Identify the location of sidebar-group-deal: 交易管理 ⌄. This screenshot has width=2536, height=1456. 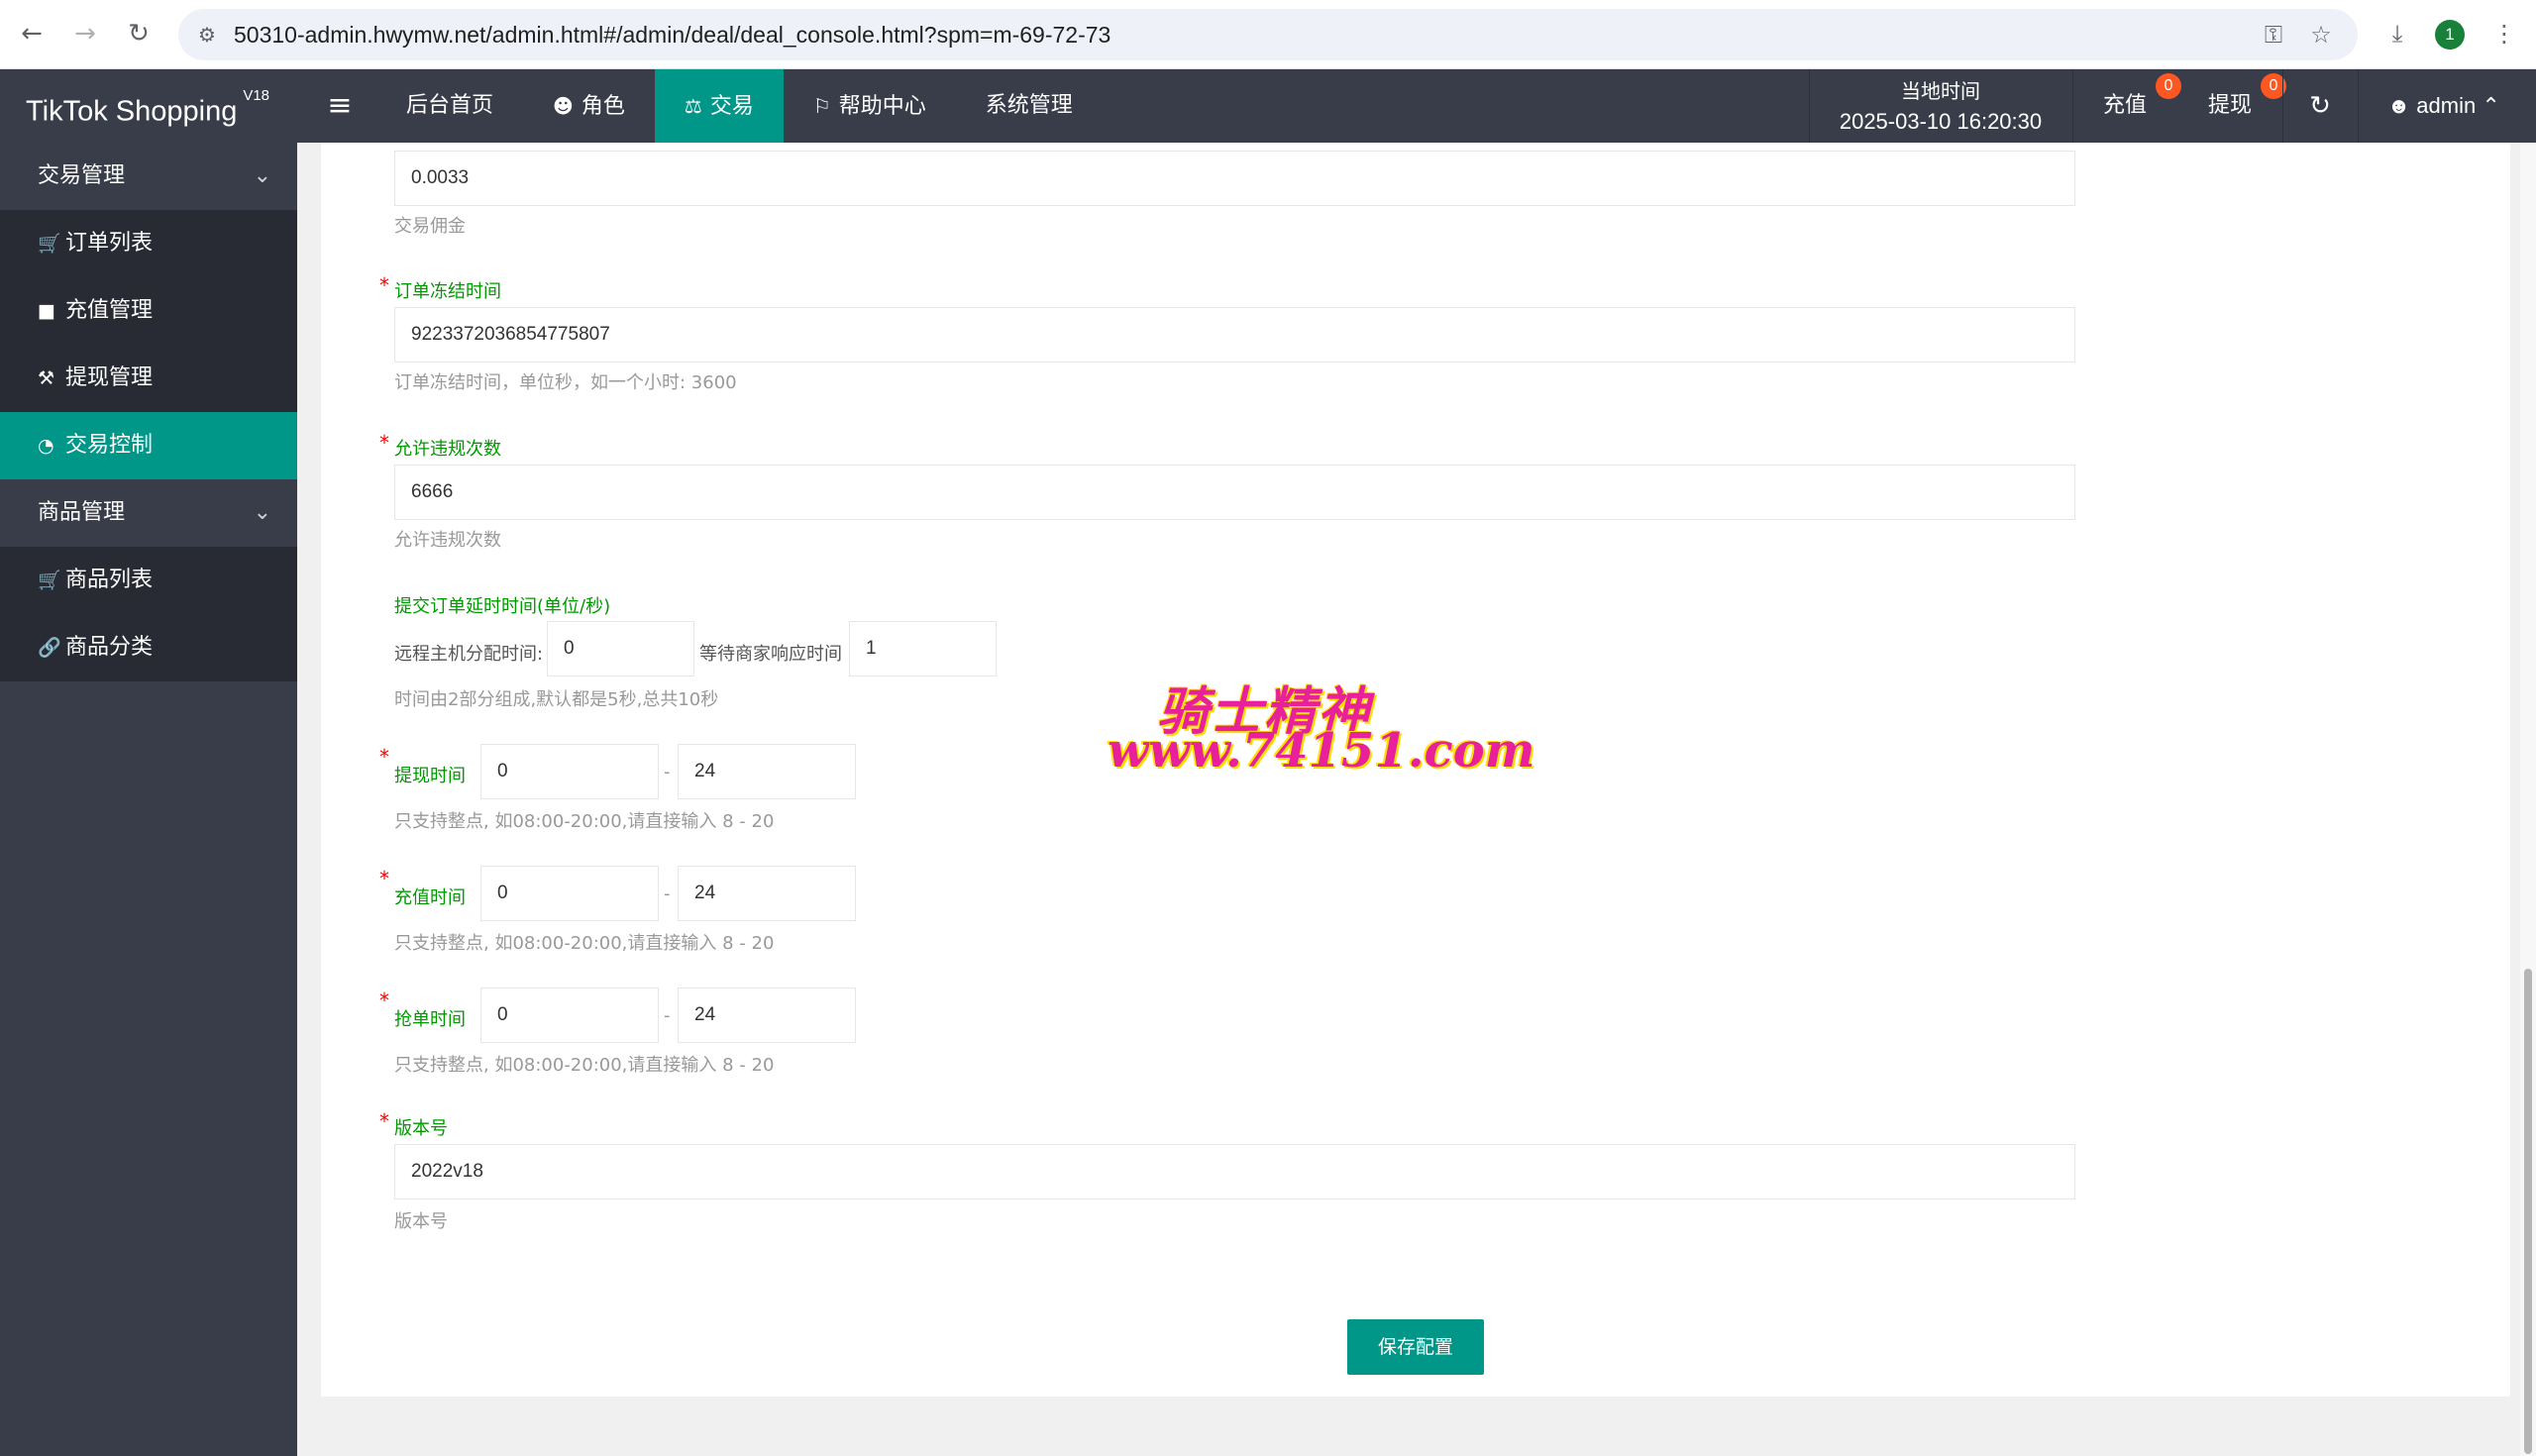
(148, 176).